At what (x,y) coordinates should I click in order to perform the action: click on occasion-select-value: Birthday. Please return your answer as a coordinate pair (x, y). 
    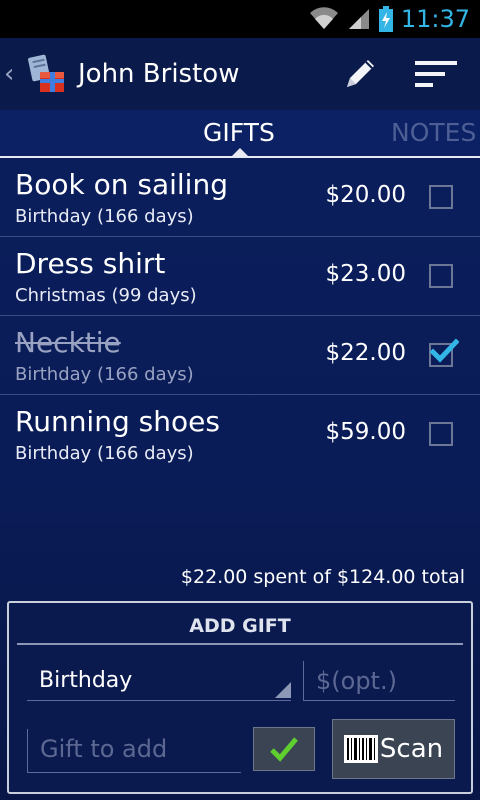
    Looking at the image, I should click on (86, 680).